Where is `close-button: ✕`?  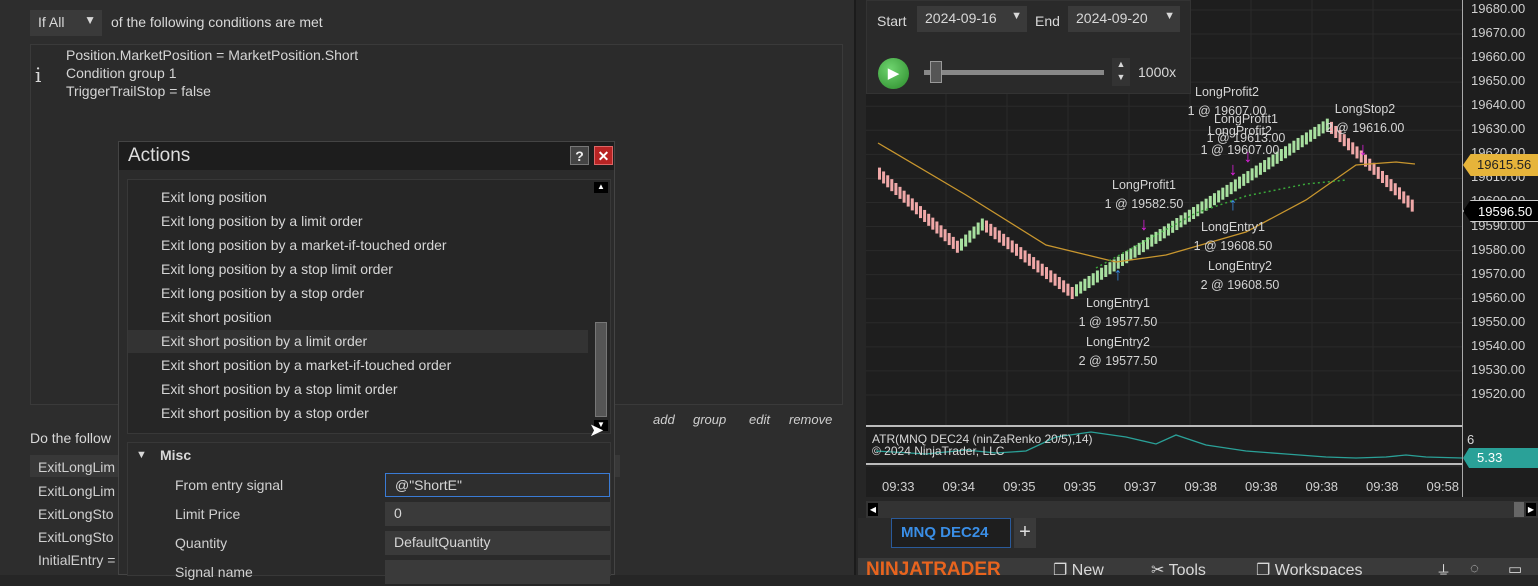 close-button: ✕ is located at coordinates (603, 155).